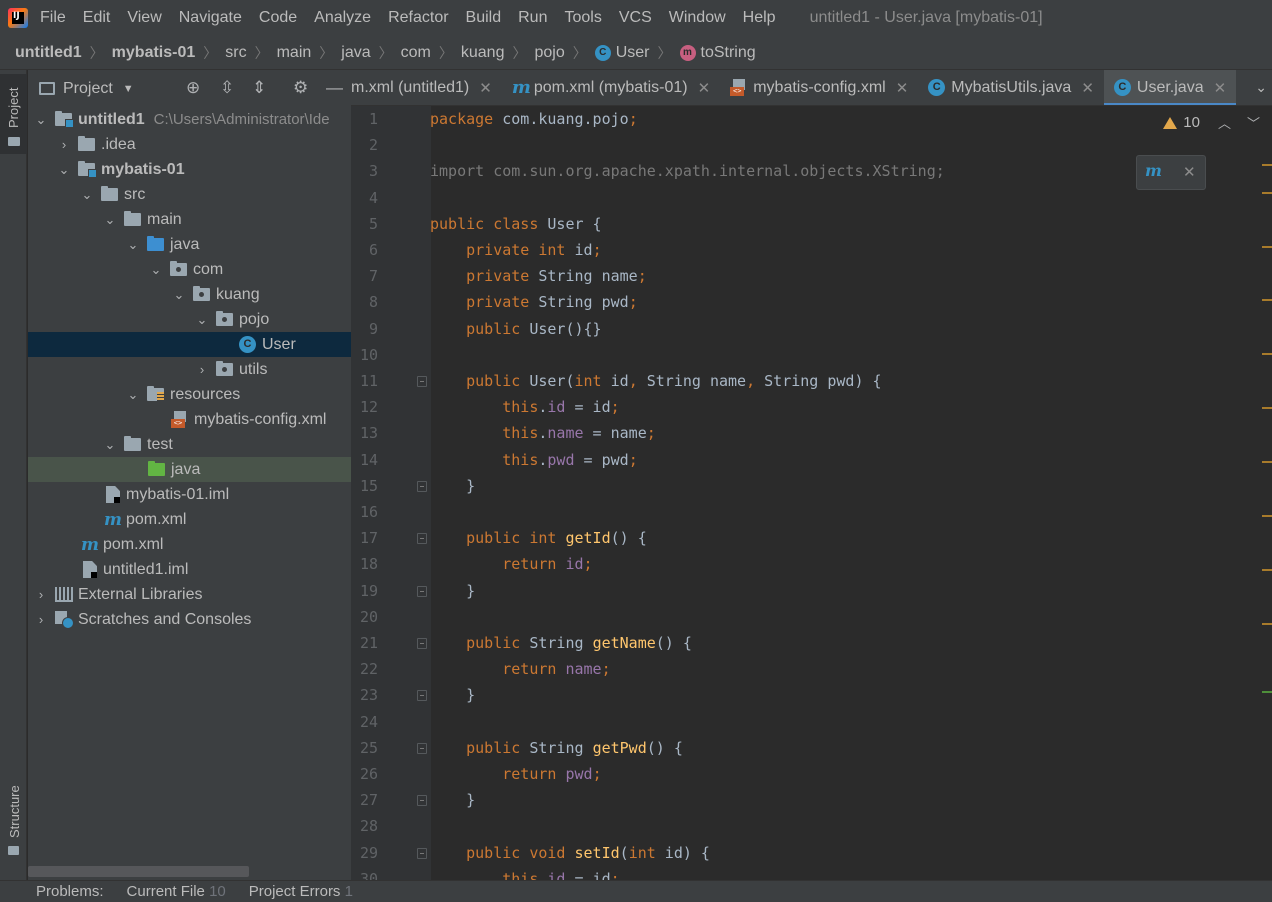 The height and width of the screenshot is (902, 1272). I want to click on menu-vcs: VCS, so click(635, 18).